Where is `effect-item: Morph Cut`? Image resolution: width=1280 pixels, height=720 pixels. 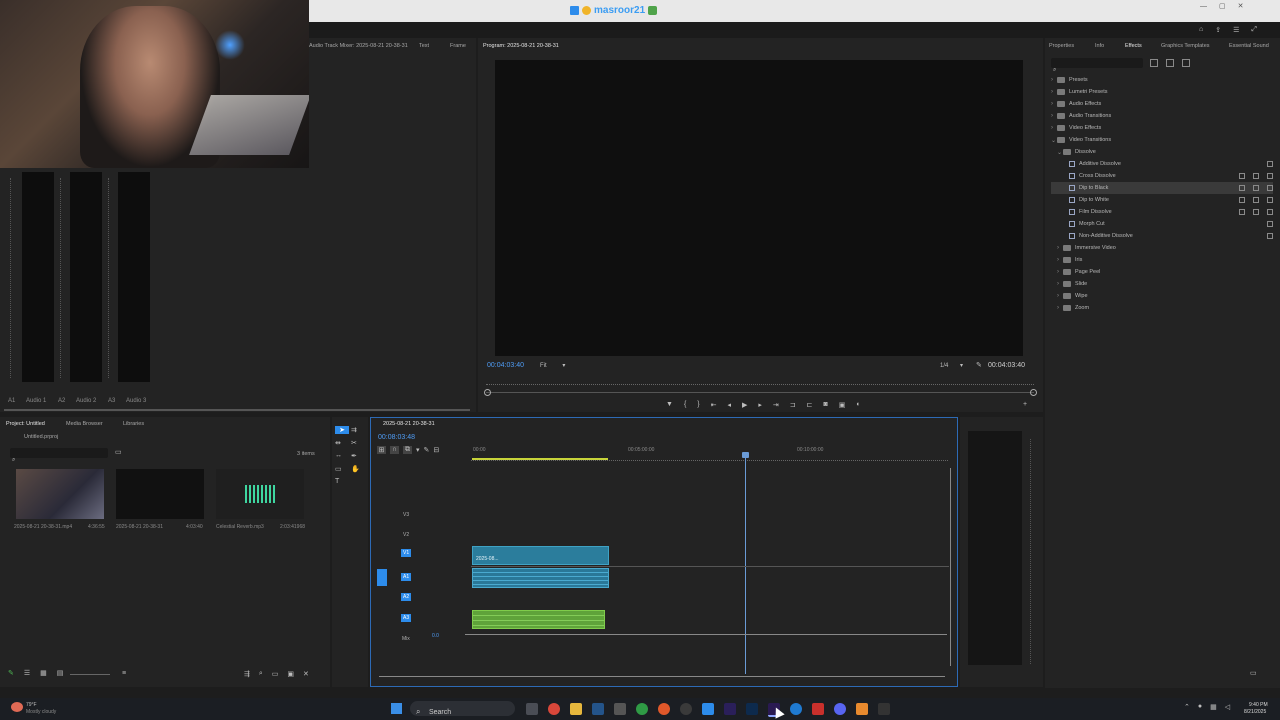
effect-item: Morph Cut is located at coordinates (1162, 224).